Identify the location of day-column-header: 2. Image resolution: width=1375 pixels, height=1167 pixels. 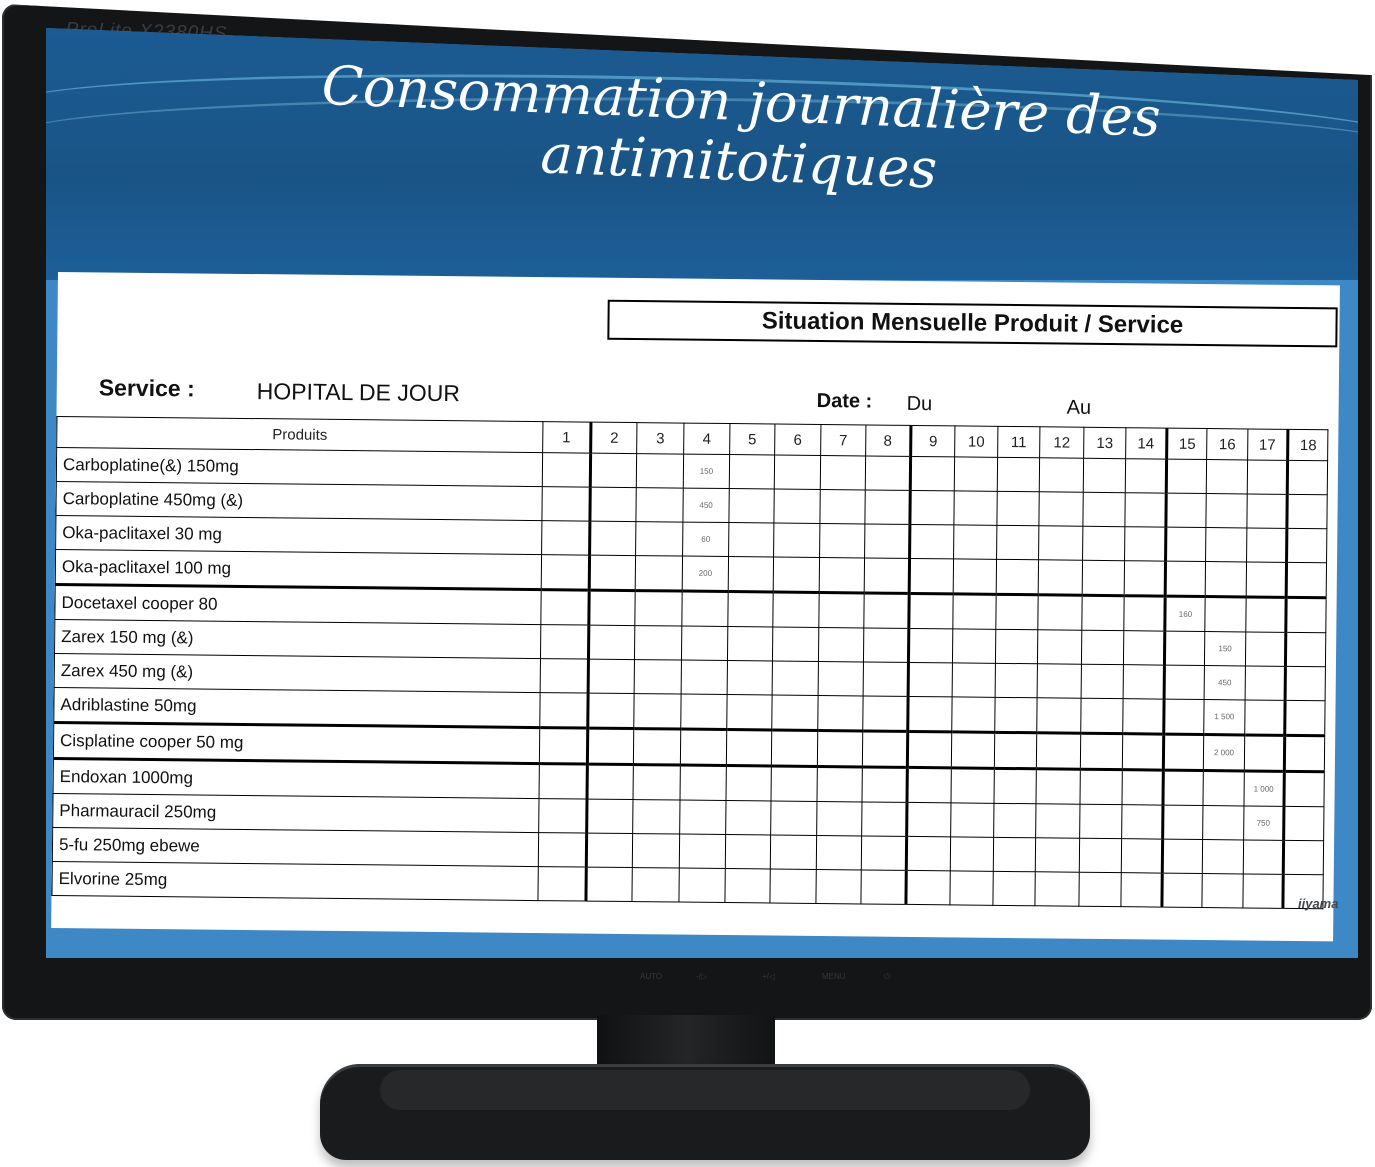
(613, 438).